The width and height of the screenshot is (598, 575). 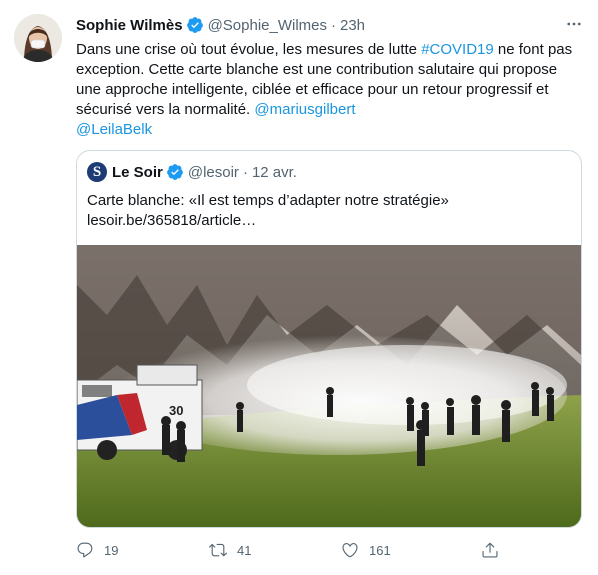 What do you see at coordinates (176, 410) in the screenshot?
I see `truck-number: 30` at bounding box center [176, 410].